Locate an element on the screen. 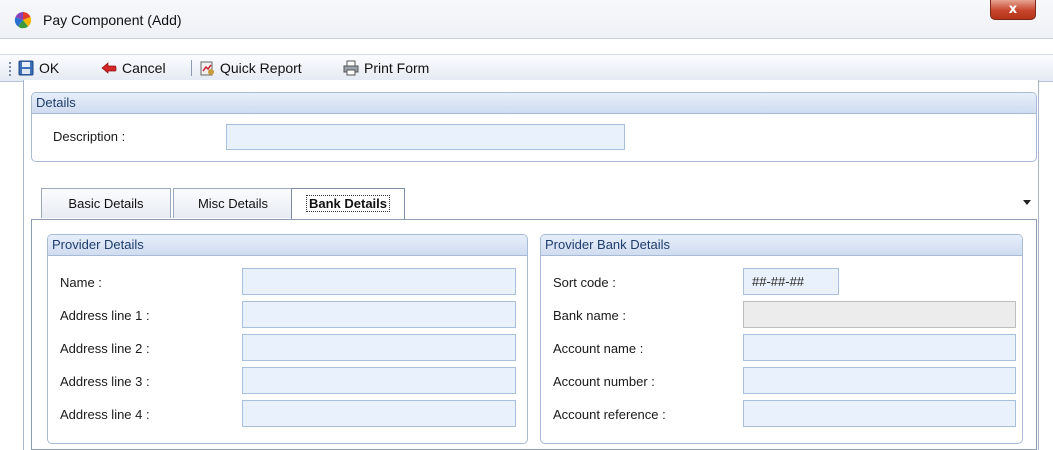 This screenshot has width=1053, height=450. account-number-label: Account number : is located at coordinates (604, 381).